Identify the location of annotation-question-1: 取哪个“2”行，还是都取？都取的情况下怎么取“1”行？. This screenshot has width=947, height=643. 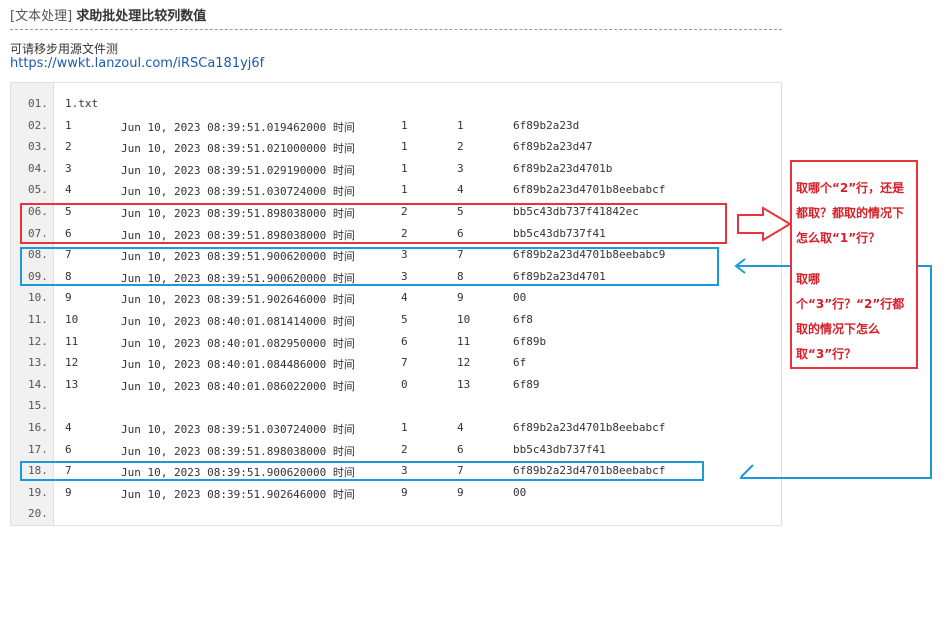
(850, 213).